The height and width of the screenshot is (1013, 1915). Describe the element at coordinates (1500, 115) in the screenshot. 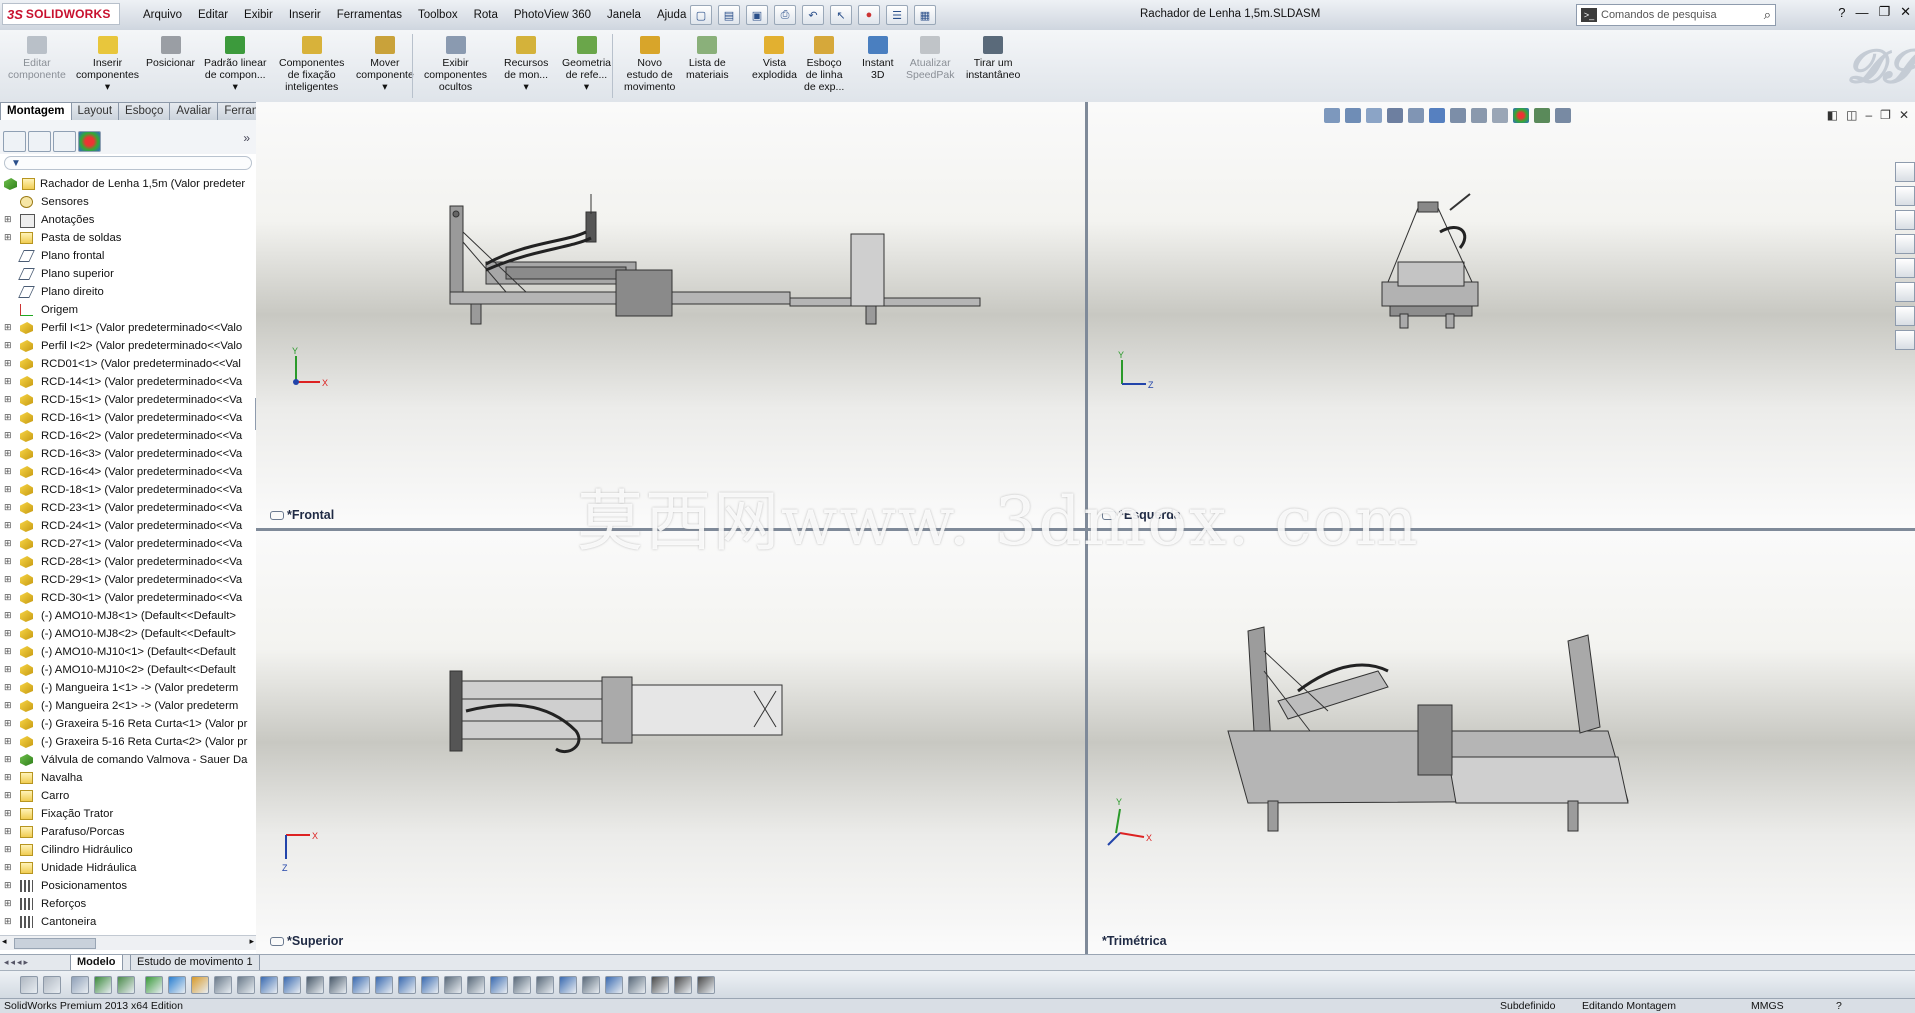

I see `edit-appearance-icon` at that location.